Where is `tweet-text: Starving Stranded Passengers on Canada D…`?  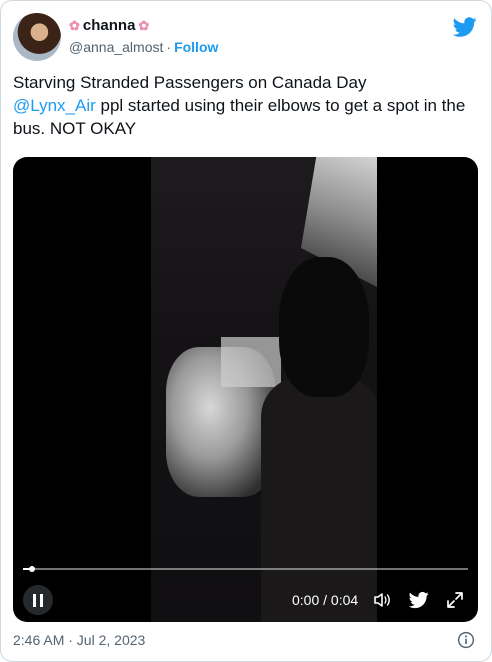 tweet-text: Starving Stranded Passengers on Canada D… is located at coordinates (246, 105).